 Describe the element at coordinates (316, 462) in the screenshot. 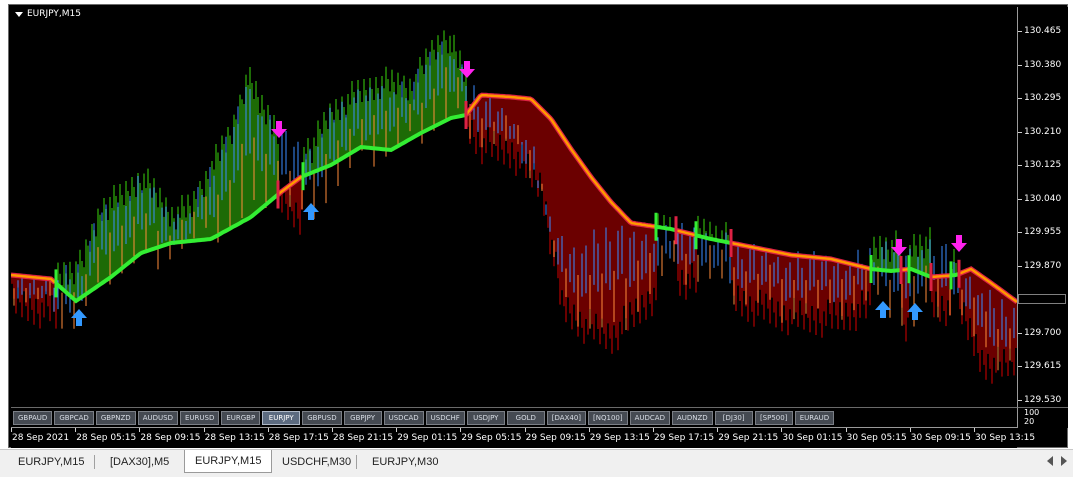

I see `chart-tab: USDCHF,M30` at that location.